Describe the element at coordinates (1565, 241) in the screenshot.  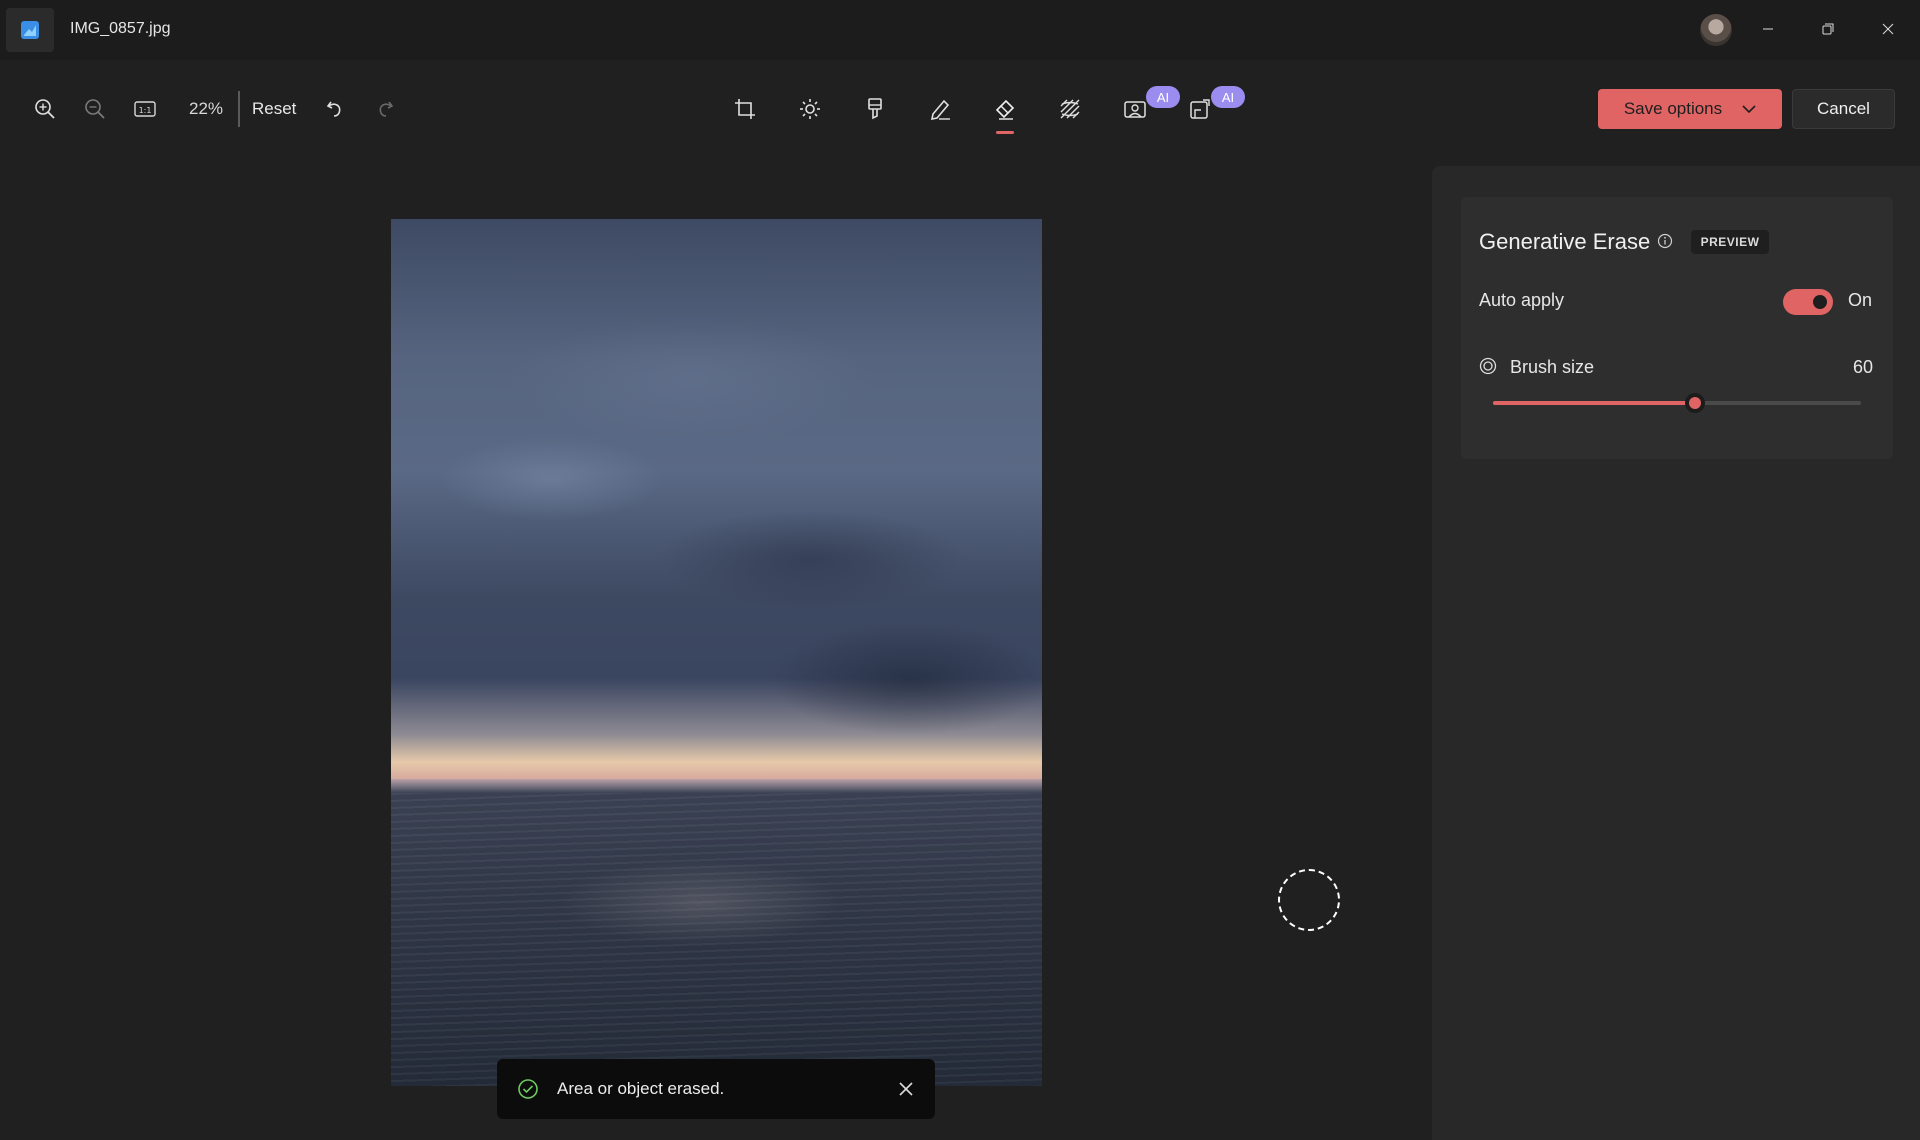
I see `panel-title: Generative Erase` at that location.